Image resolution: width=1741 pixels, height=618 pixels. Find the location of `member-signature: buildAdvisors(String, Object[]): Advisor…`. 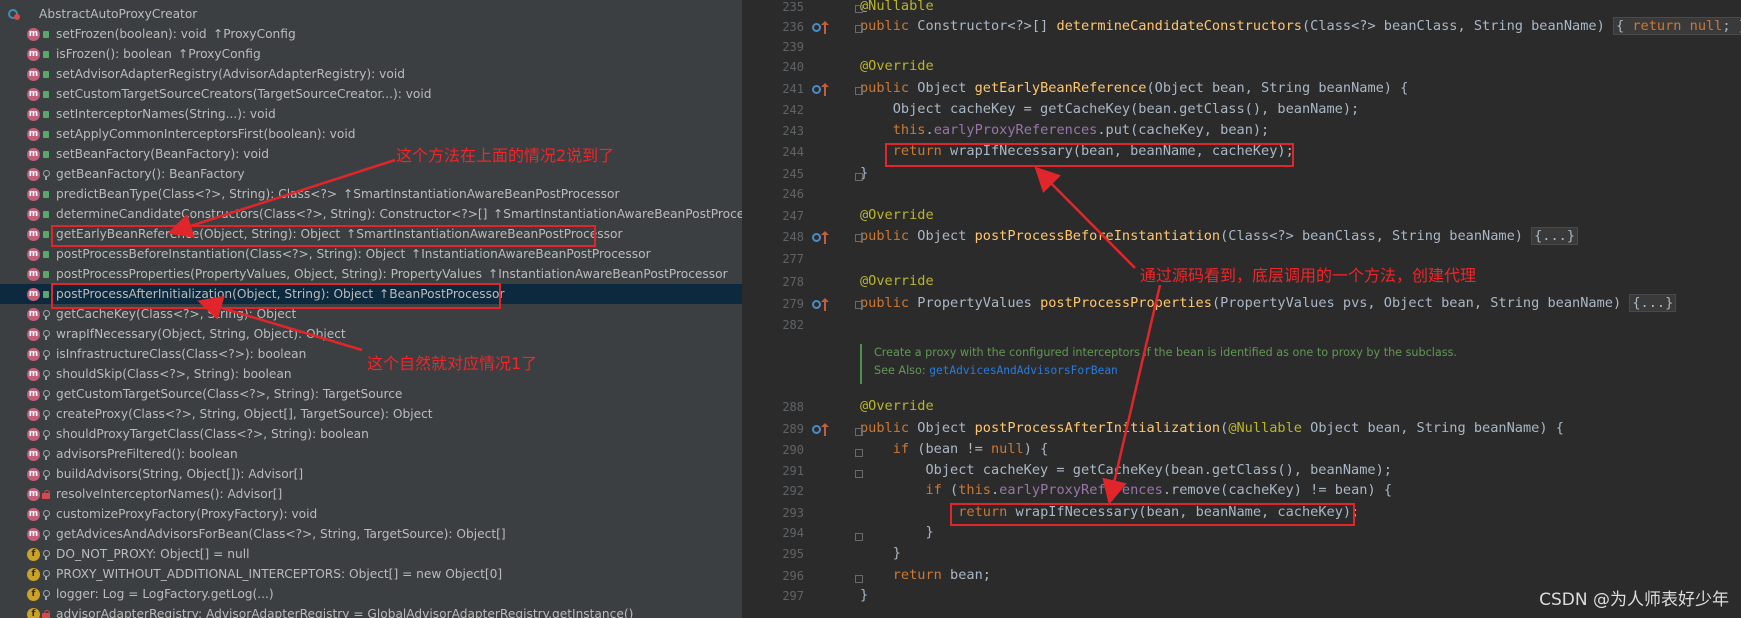

member-signature: buildAdvisors(String, Object[]): Advisor… is located at coordinates (180, 474).